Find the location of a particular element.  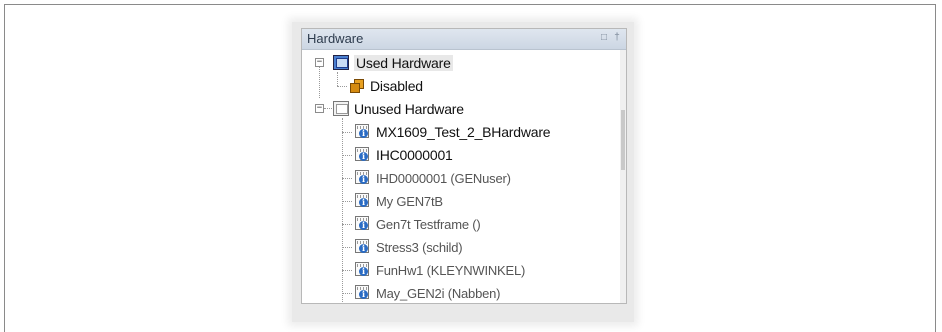

node-label: IHC0000001 is located at coordinates (414, 155).